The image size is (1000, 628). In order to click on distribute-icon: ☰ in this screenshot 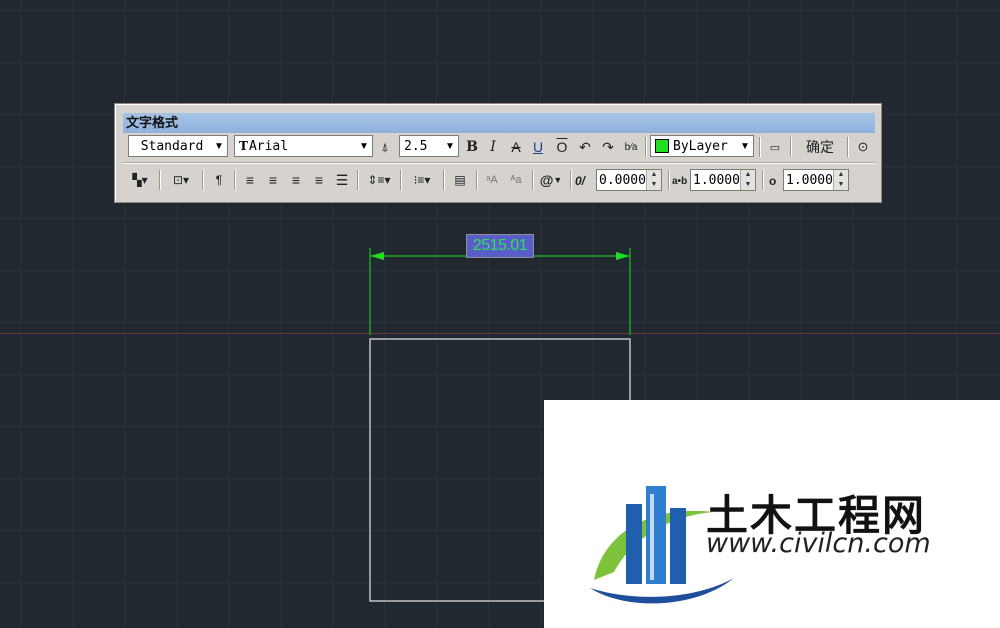, I will do `click(342, 180)`.